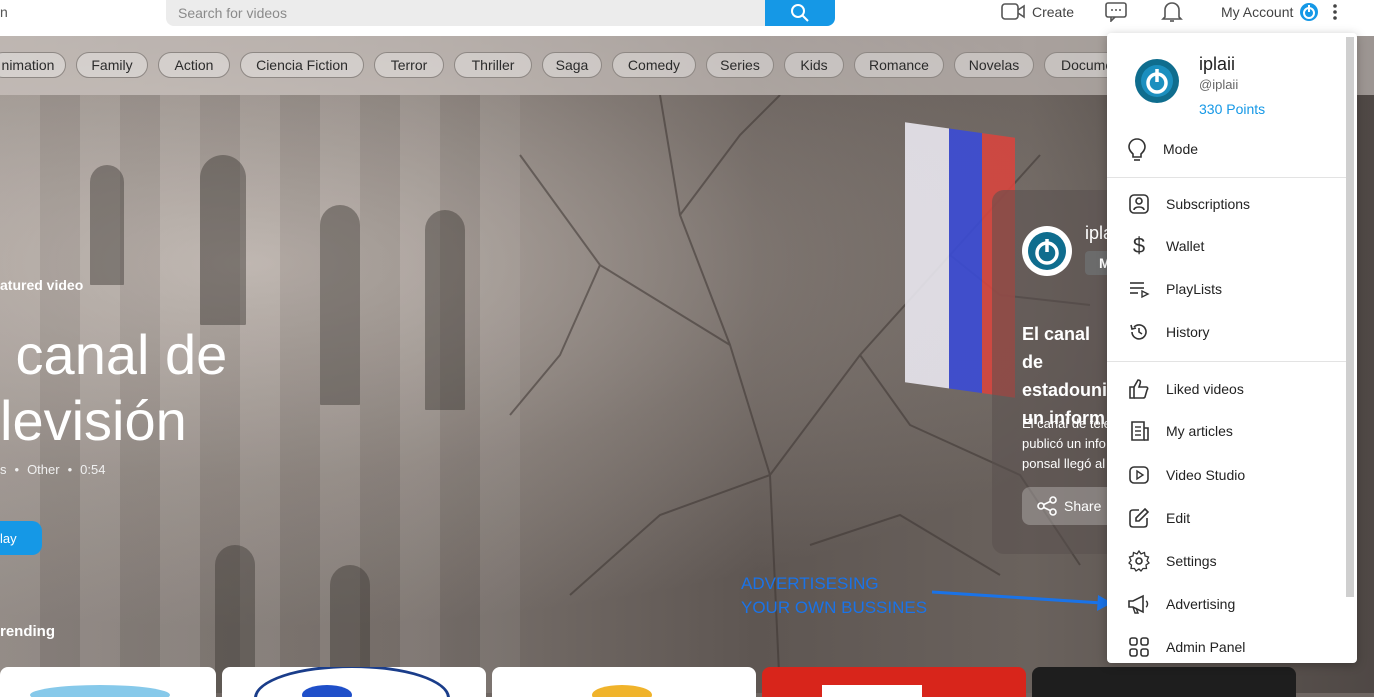  I want to click on featured-meta-category: Other, so click(43, 469).